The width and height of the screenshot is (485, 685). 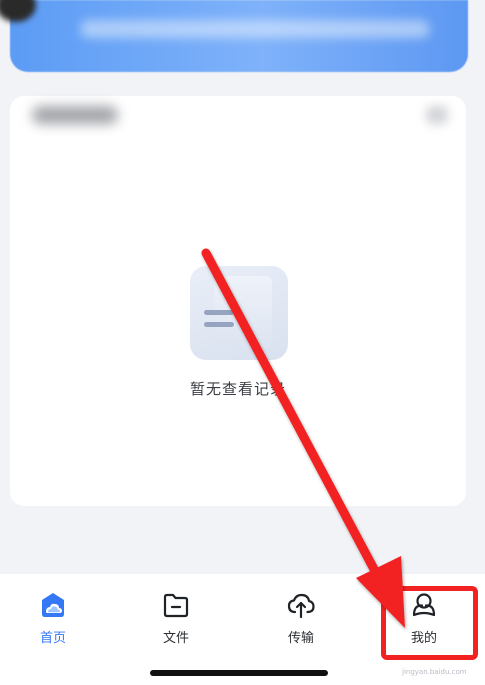 What do you see at coordinates (237, 389) in the screenshot?
I see `empty-state-text: 暂无查看记录` at bounding box center [237, 389].